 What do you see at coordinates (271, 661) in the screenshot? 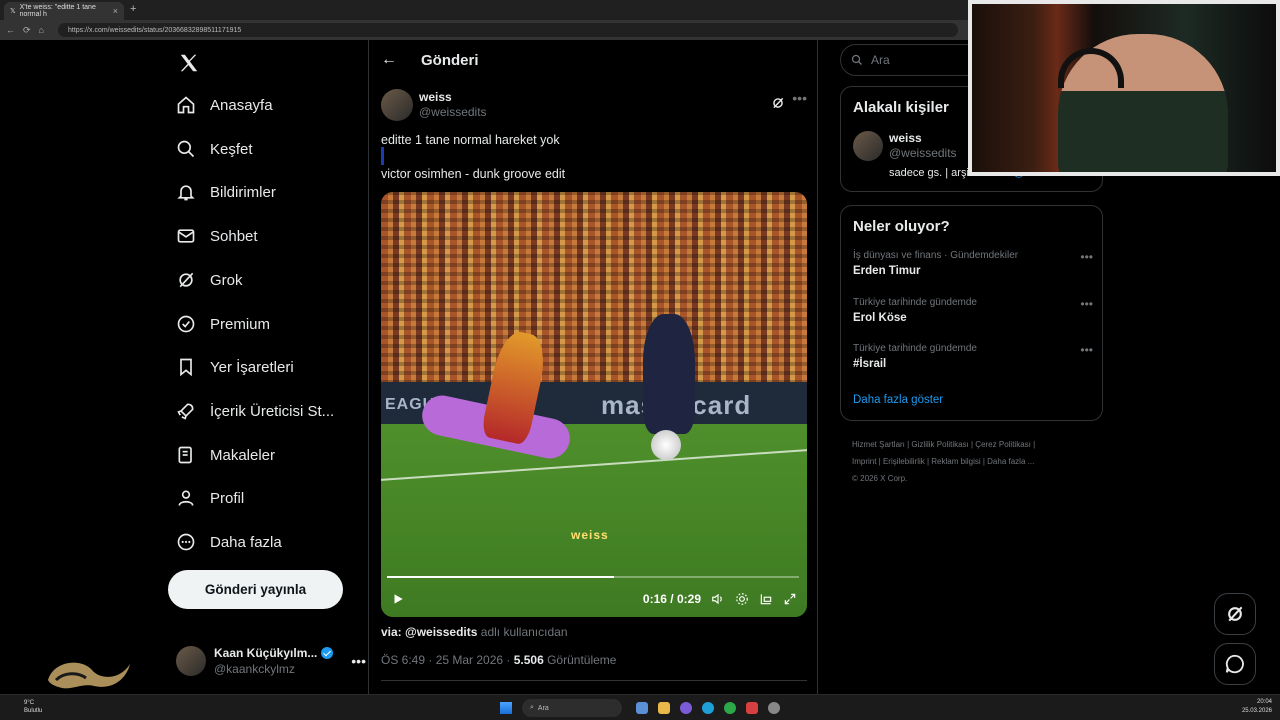
I see `account-switcher: Kaan Küçükyılm... @kaankckylmz •••` at bounding box center [271, 661].